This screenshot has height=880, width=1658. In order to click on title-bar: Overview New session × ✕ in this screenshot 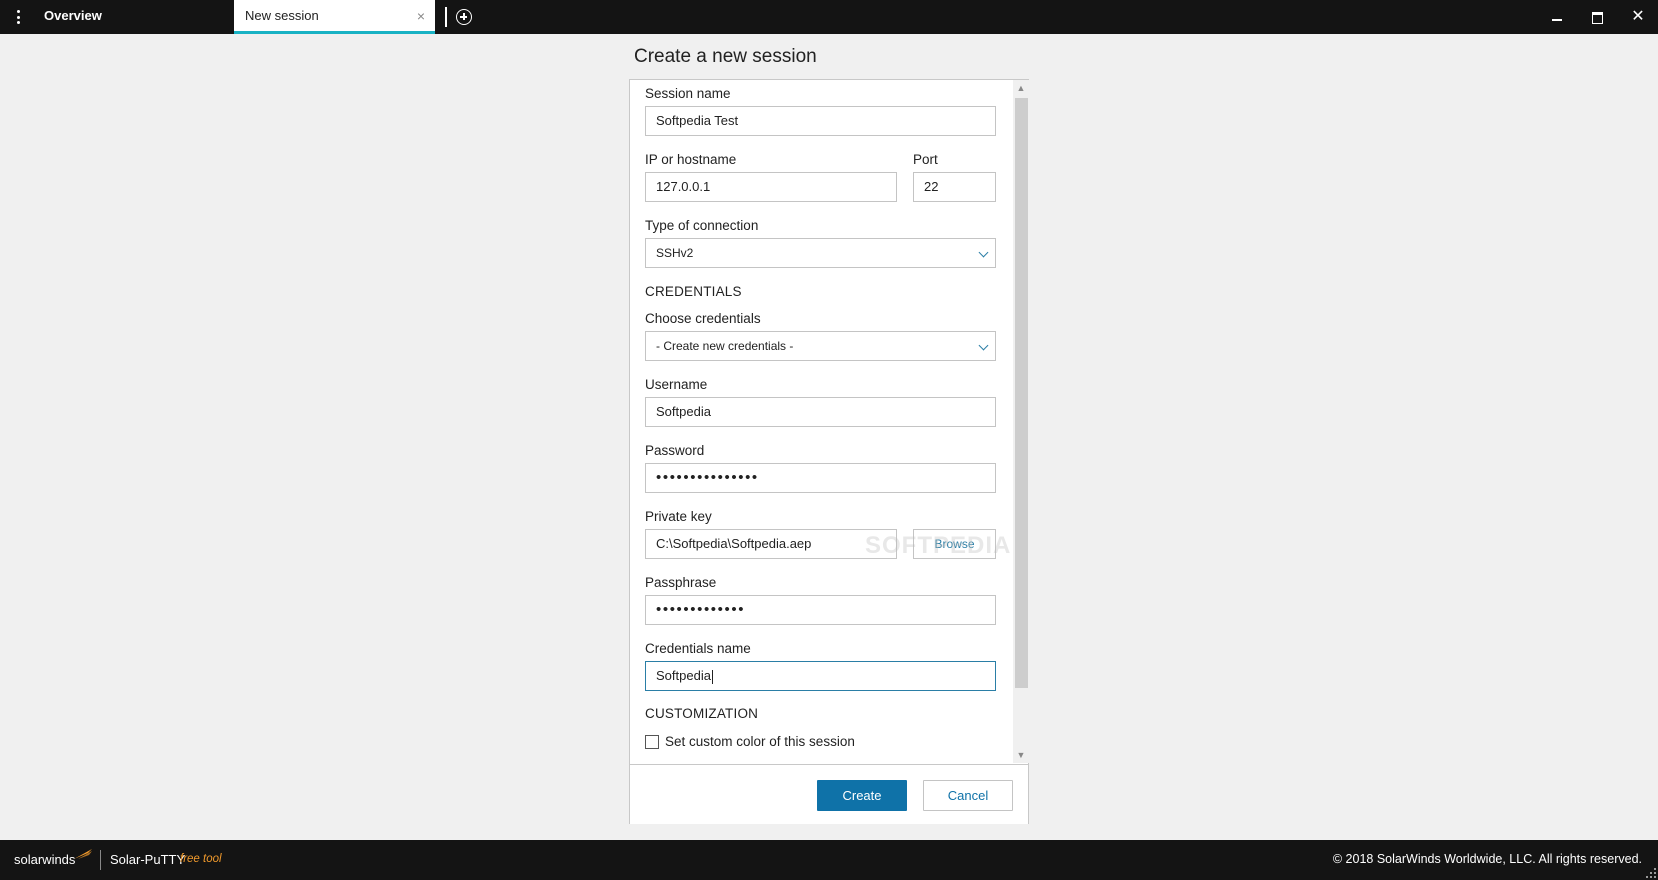, I will do `click(829, 17)`.